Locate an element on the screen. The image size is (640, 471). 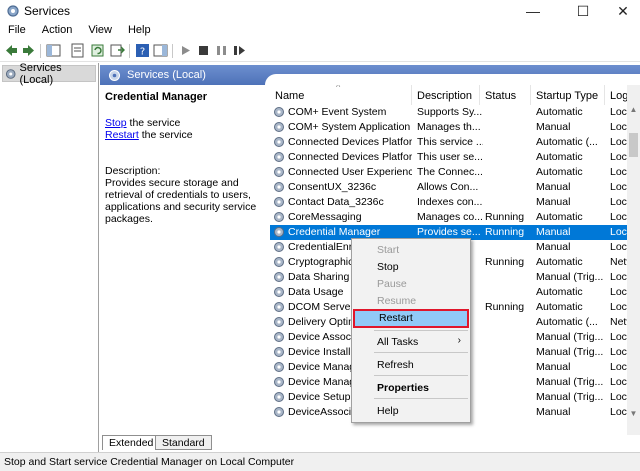
refresh-icon is located at coordinates (97, 50).